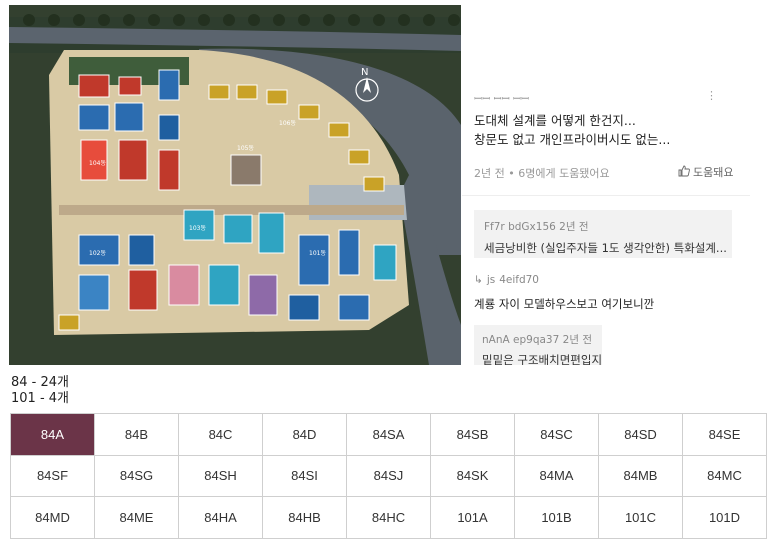  I want to click on unit-type-84sc: 84SC, so click(557, 435).